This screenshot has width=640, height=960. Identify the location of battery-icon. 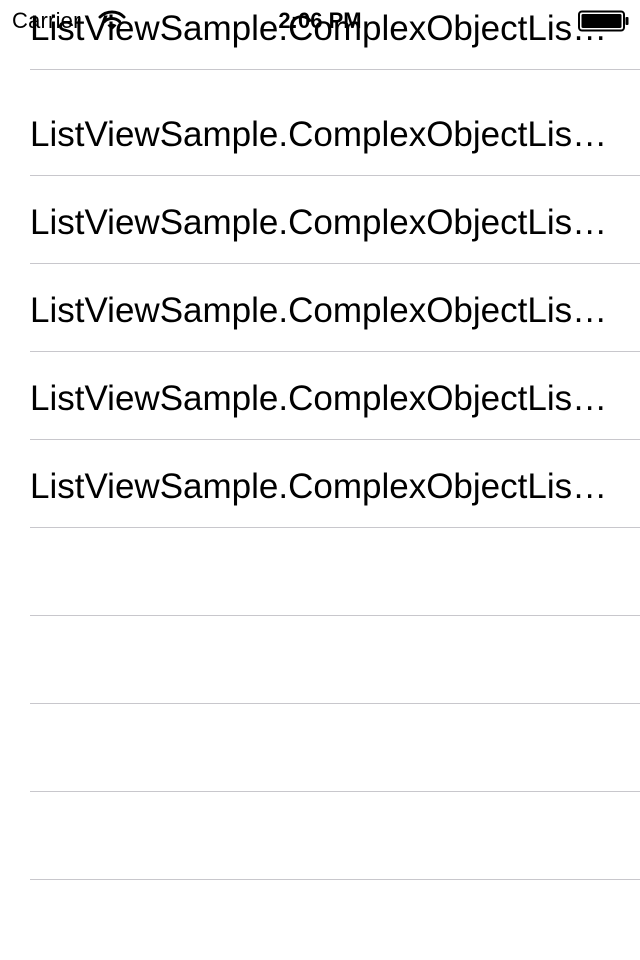
(603, 21).